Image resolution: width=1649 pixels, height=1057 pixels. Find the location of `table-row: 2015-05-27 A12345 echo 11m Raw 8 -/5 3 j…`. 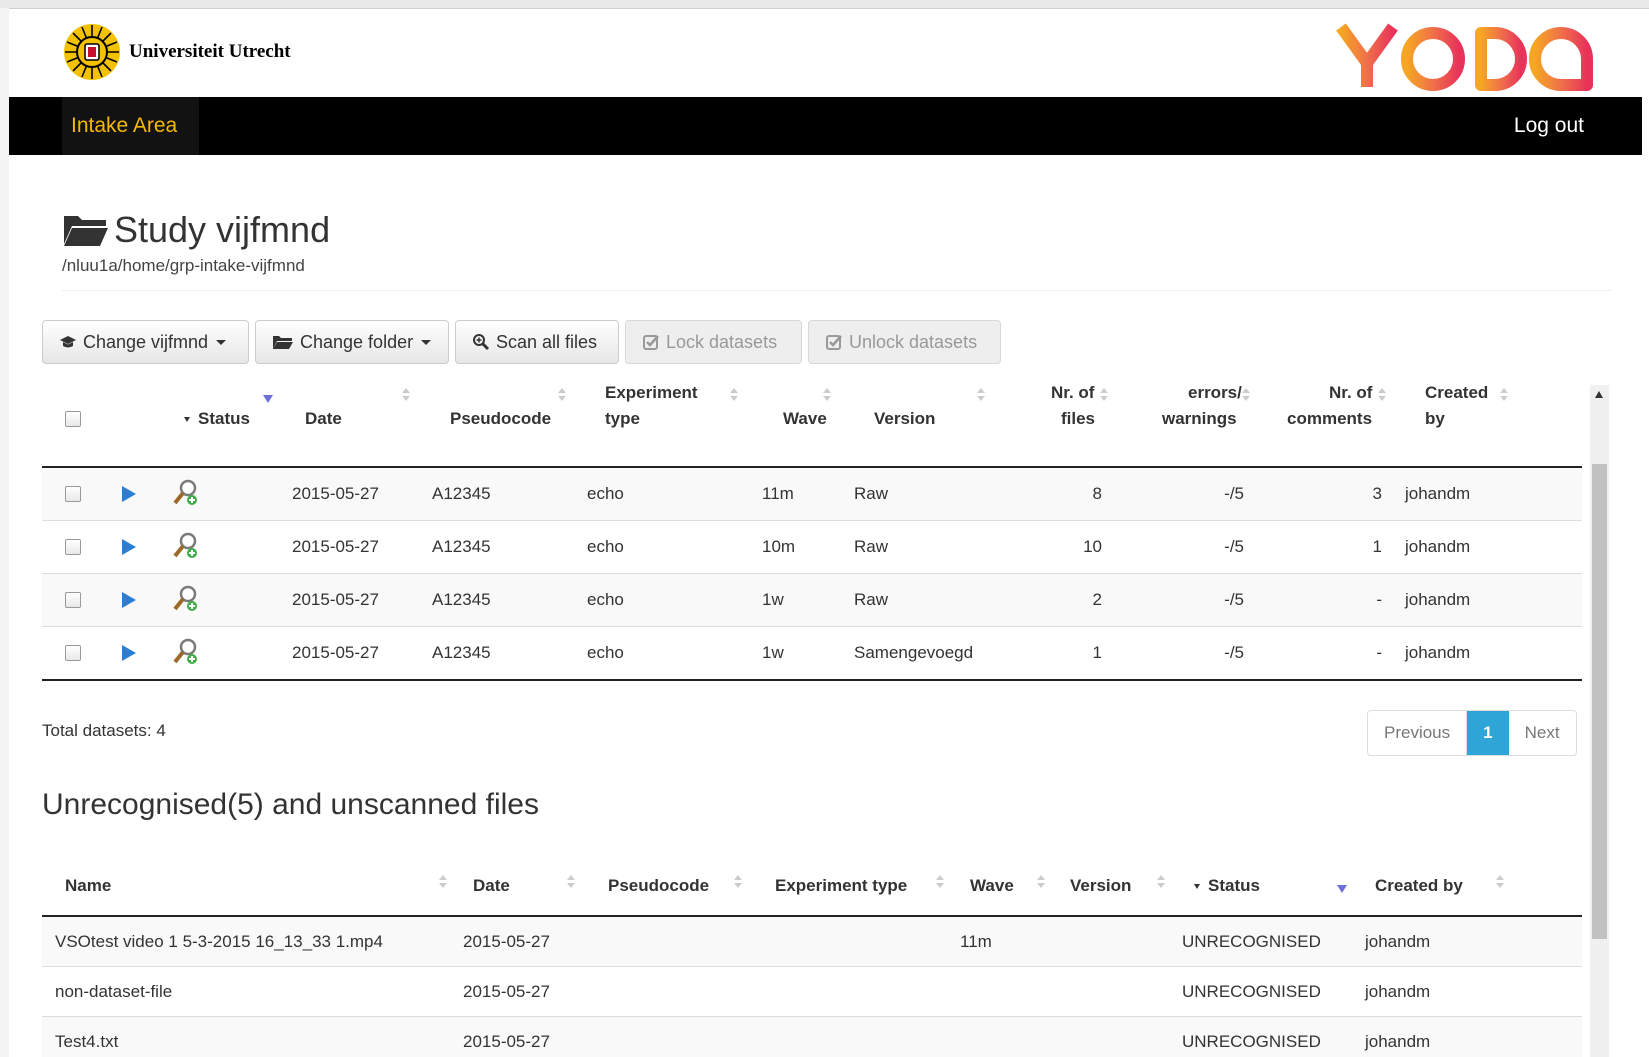

table-row: 2015-05-27 A12345 echo 11m Raw 8 -/5 3 j… is located at coordinates (812, 494).